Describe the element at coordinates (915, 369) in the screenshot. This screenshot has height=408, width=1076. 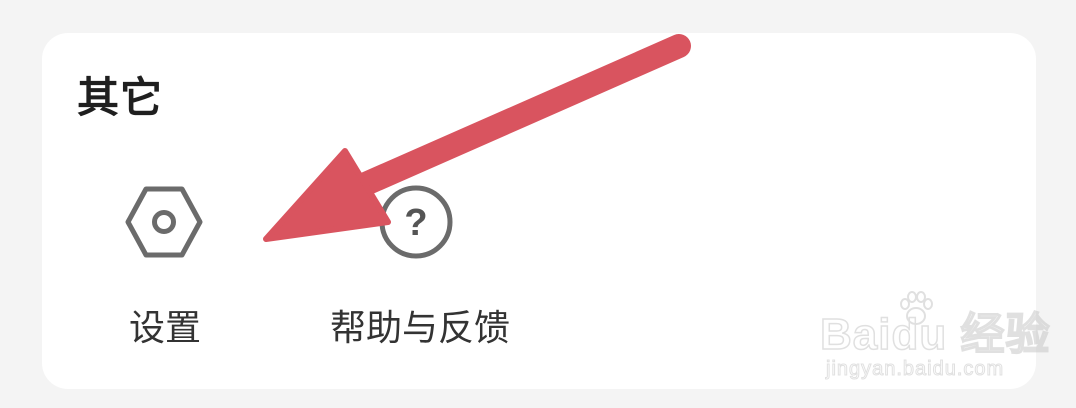
I see `watermark-url: jingyan.baidu.com` at that location.